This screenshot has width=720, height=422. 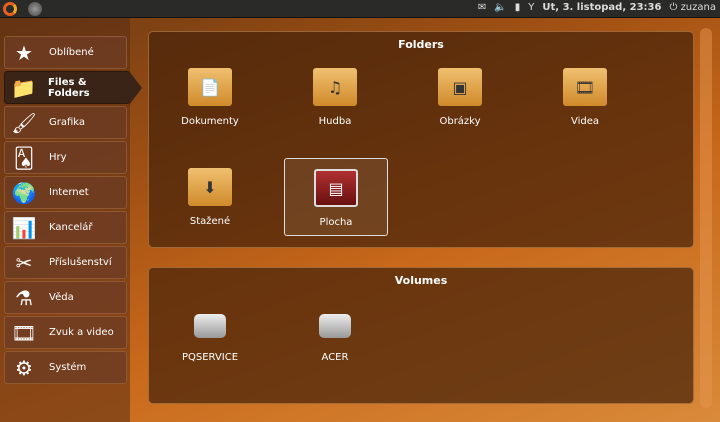 I want to click on folder-item: ▤ Plocha, so click(x=336, y=197).